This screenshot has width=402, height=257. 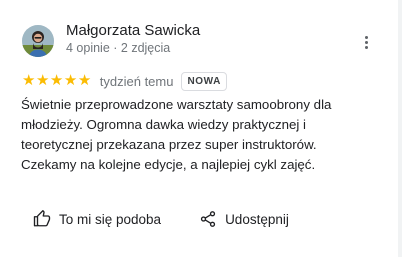 I want to click on share-button: Udostępnij, so click(x=244, y=219).